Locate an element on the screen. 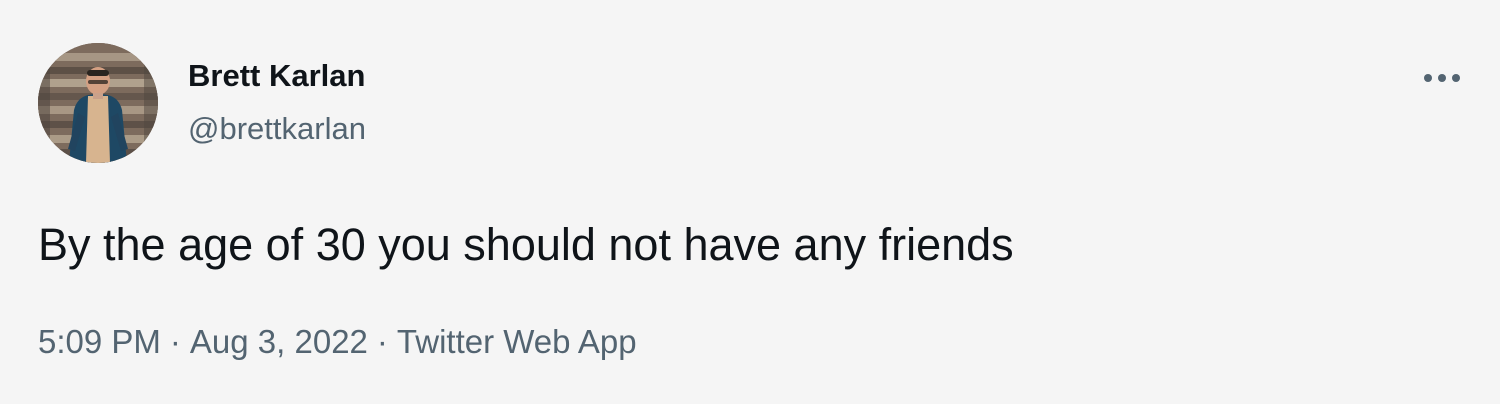  author-display-name: Brett Karlan is located at coordinates (276, 76).